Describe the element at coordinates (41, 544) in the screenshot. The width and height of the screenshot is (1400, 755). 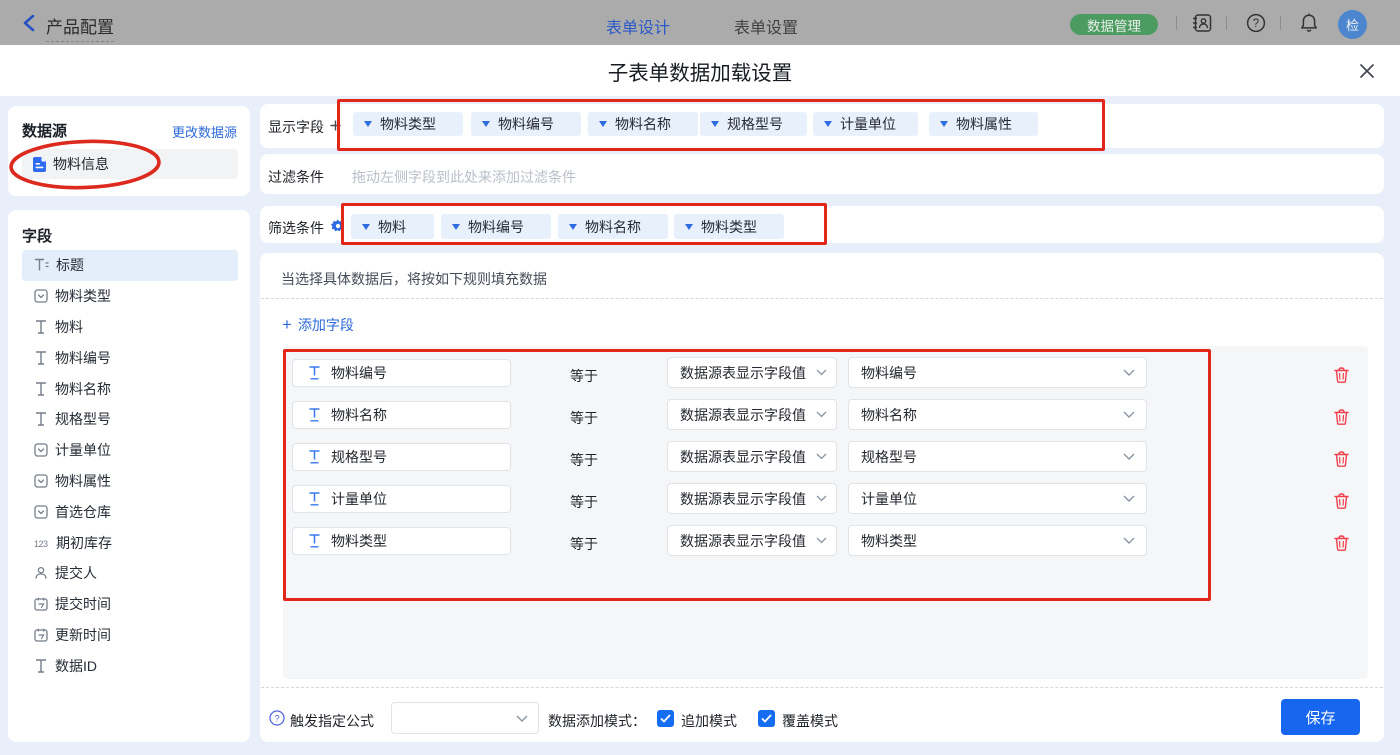
I see `svg-text: 123` at that location.